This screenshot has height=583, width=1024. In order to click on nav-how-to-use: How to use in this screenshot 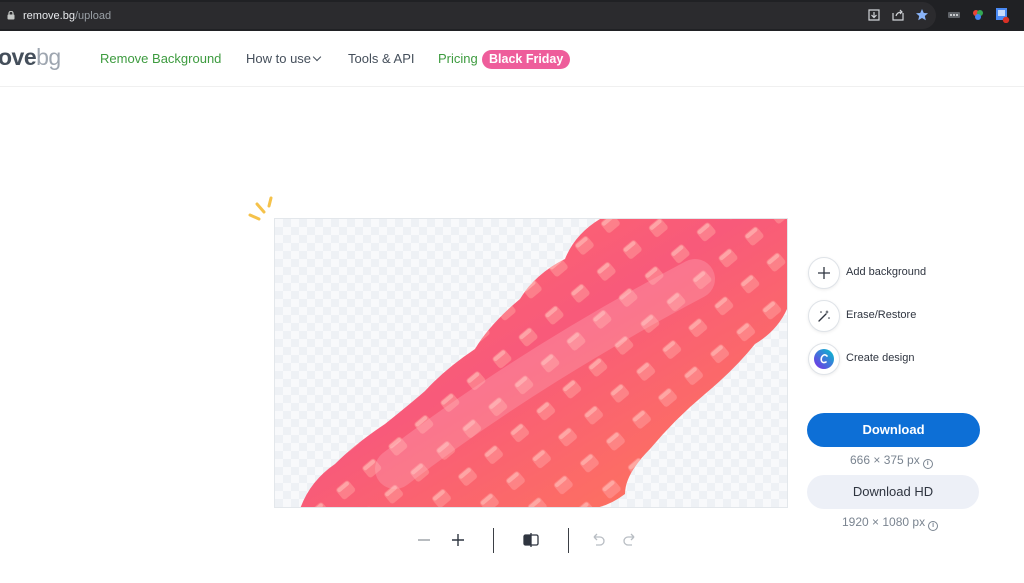, I will do `click(284, 58)`.